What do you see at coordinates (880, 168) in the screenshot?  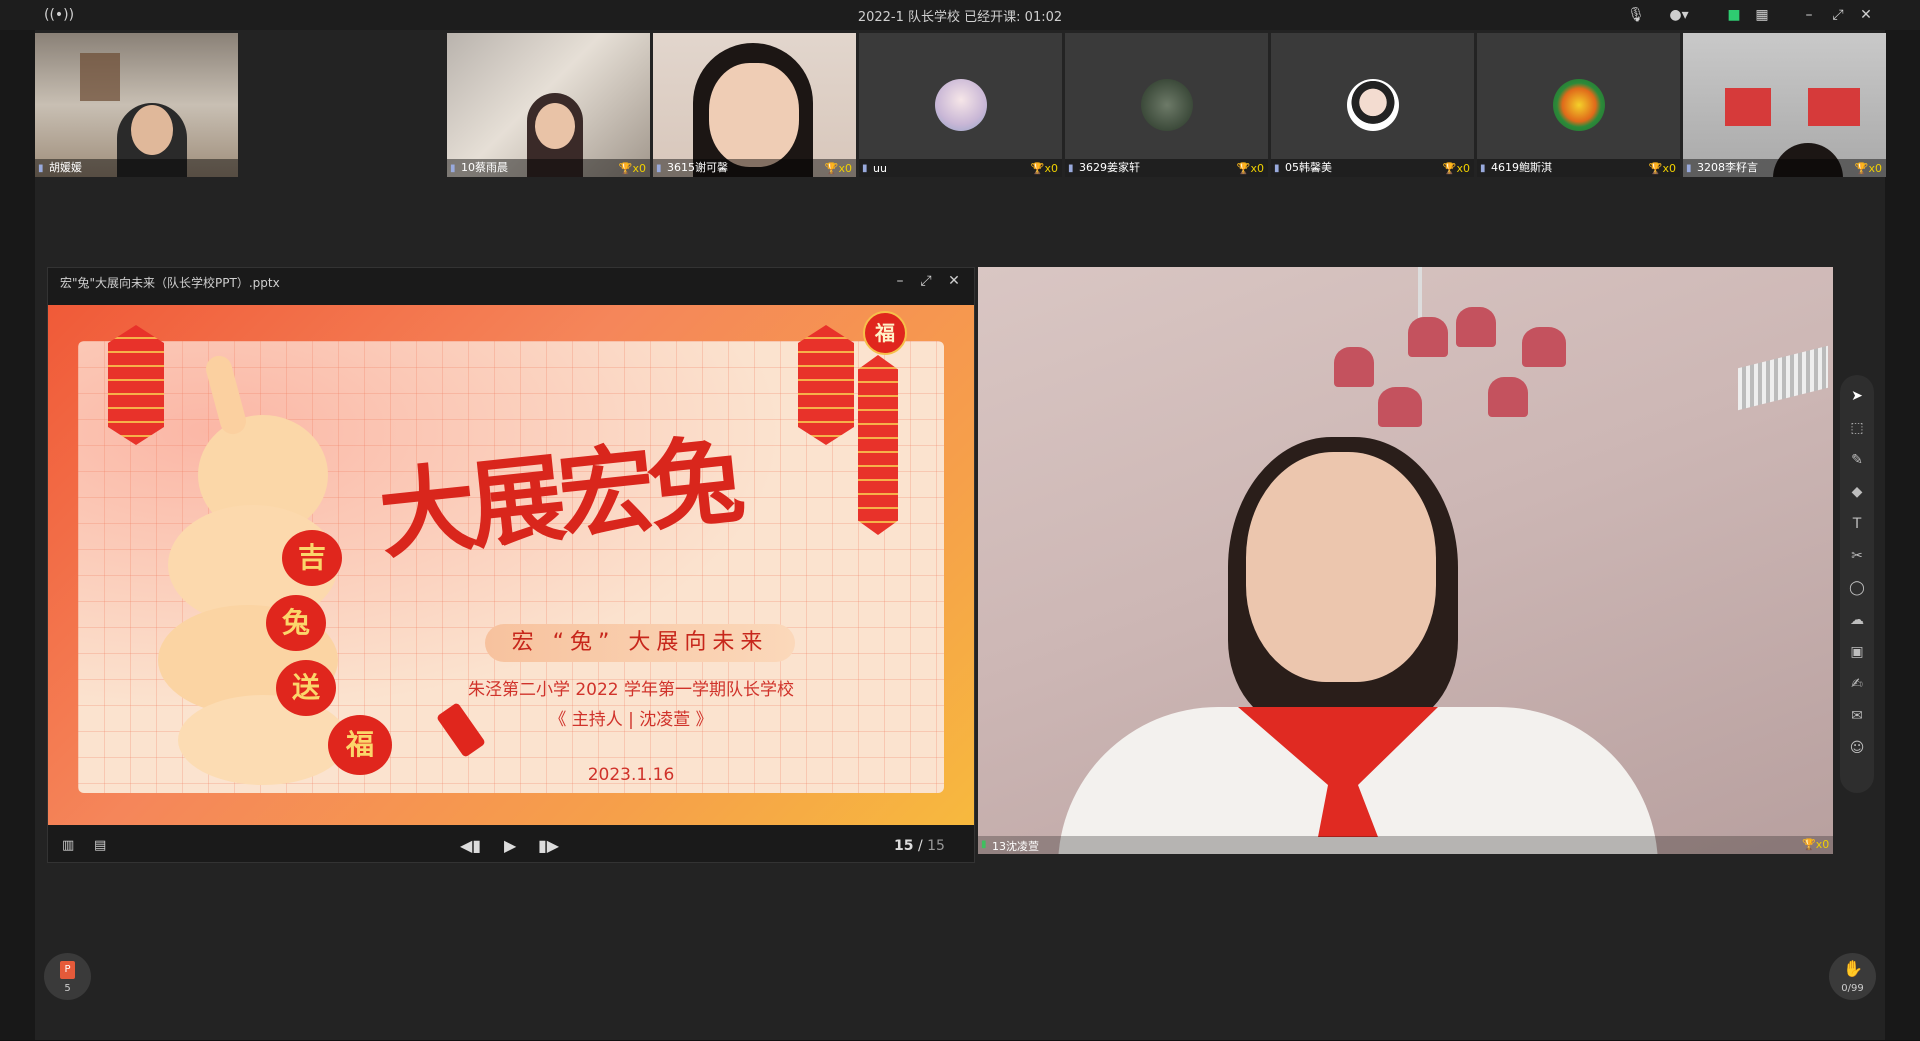 I see `participant-name: uu` at bounding box center [880, 168].